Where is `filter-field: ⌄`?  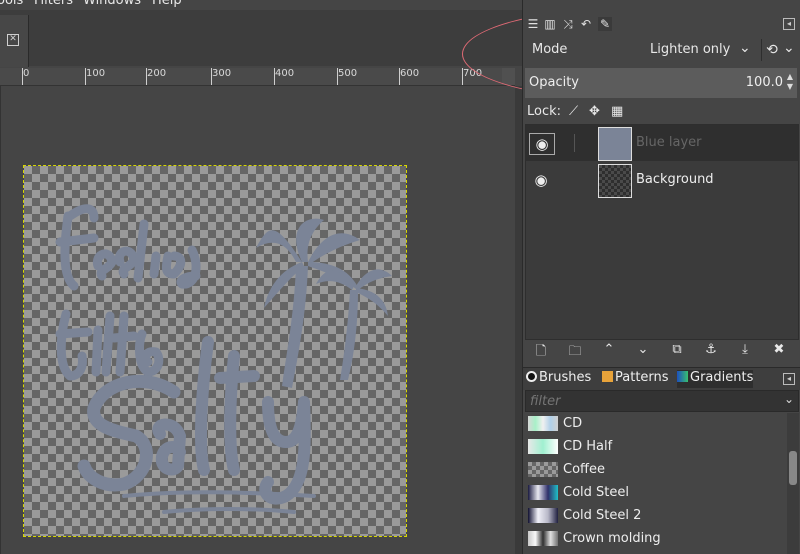 filter-field: ⌄ is located at coordinates (662, 401).